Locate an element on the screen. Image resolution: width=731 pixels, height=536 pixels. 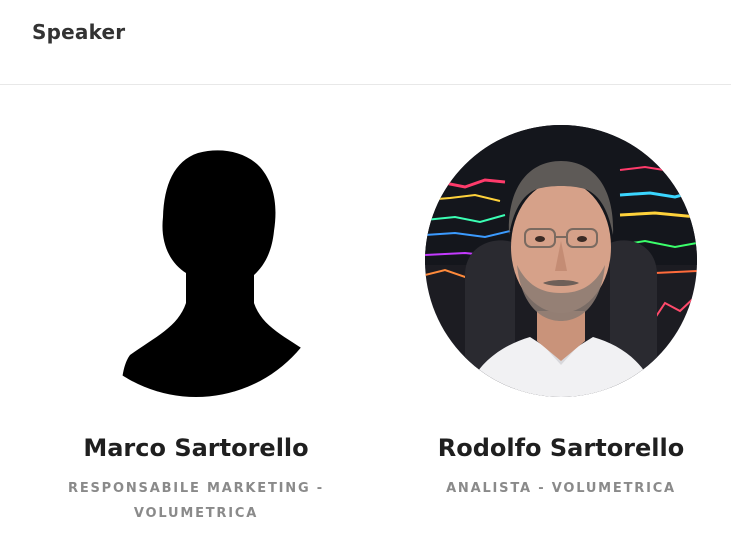
speaker-name: Marco Sartorello is located at coordinates (196, 448).